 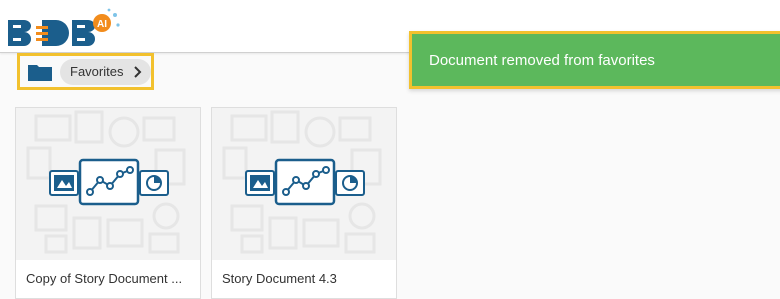 I want to click on bdb-logo: AI, so click(x=66, y=29).